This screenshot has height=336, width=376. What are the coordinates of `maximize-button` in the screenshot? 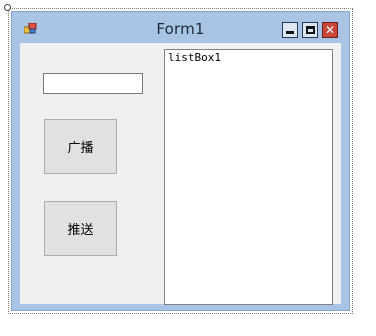 It's located at (310, 30).